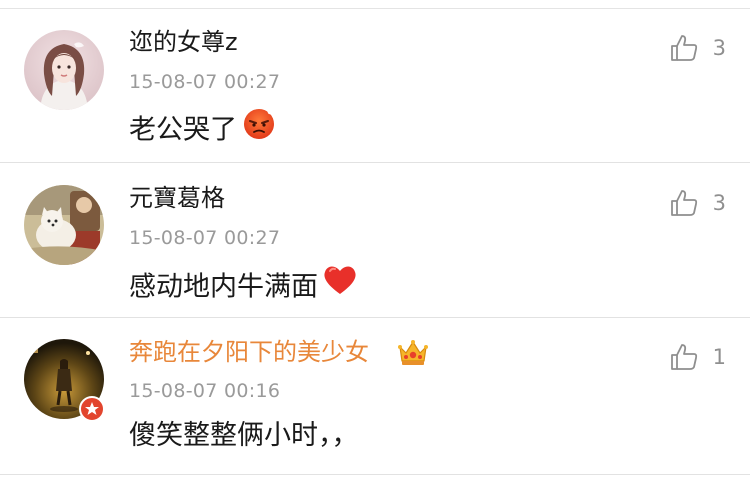 Image resolution: width=750 pixels, height=480 pixels. What do you see at coordinates (413, 354) in the screenshot?
I see `vip-crown-icon` at bounding box center [413, 354].